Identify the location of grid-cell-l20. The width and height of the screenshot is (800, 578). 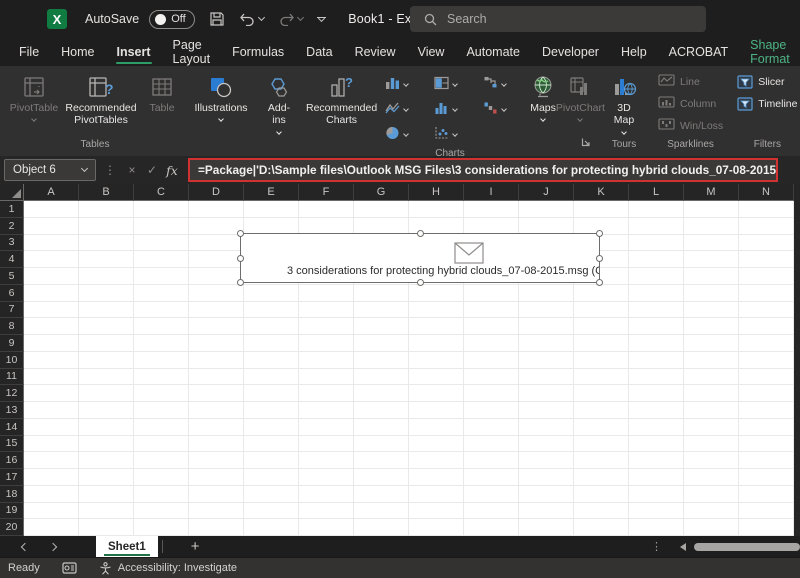
(656, 527).